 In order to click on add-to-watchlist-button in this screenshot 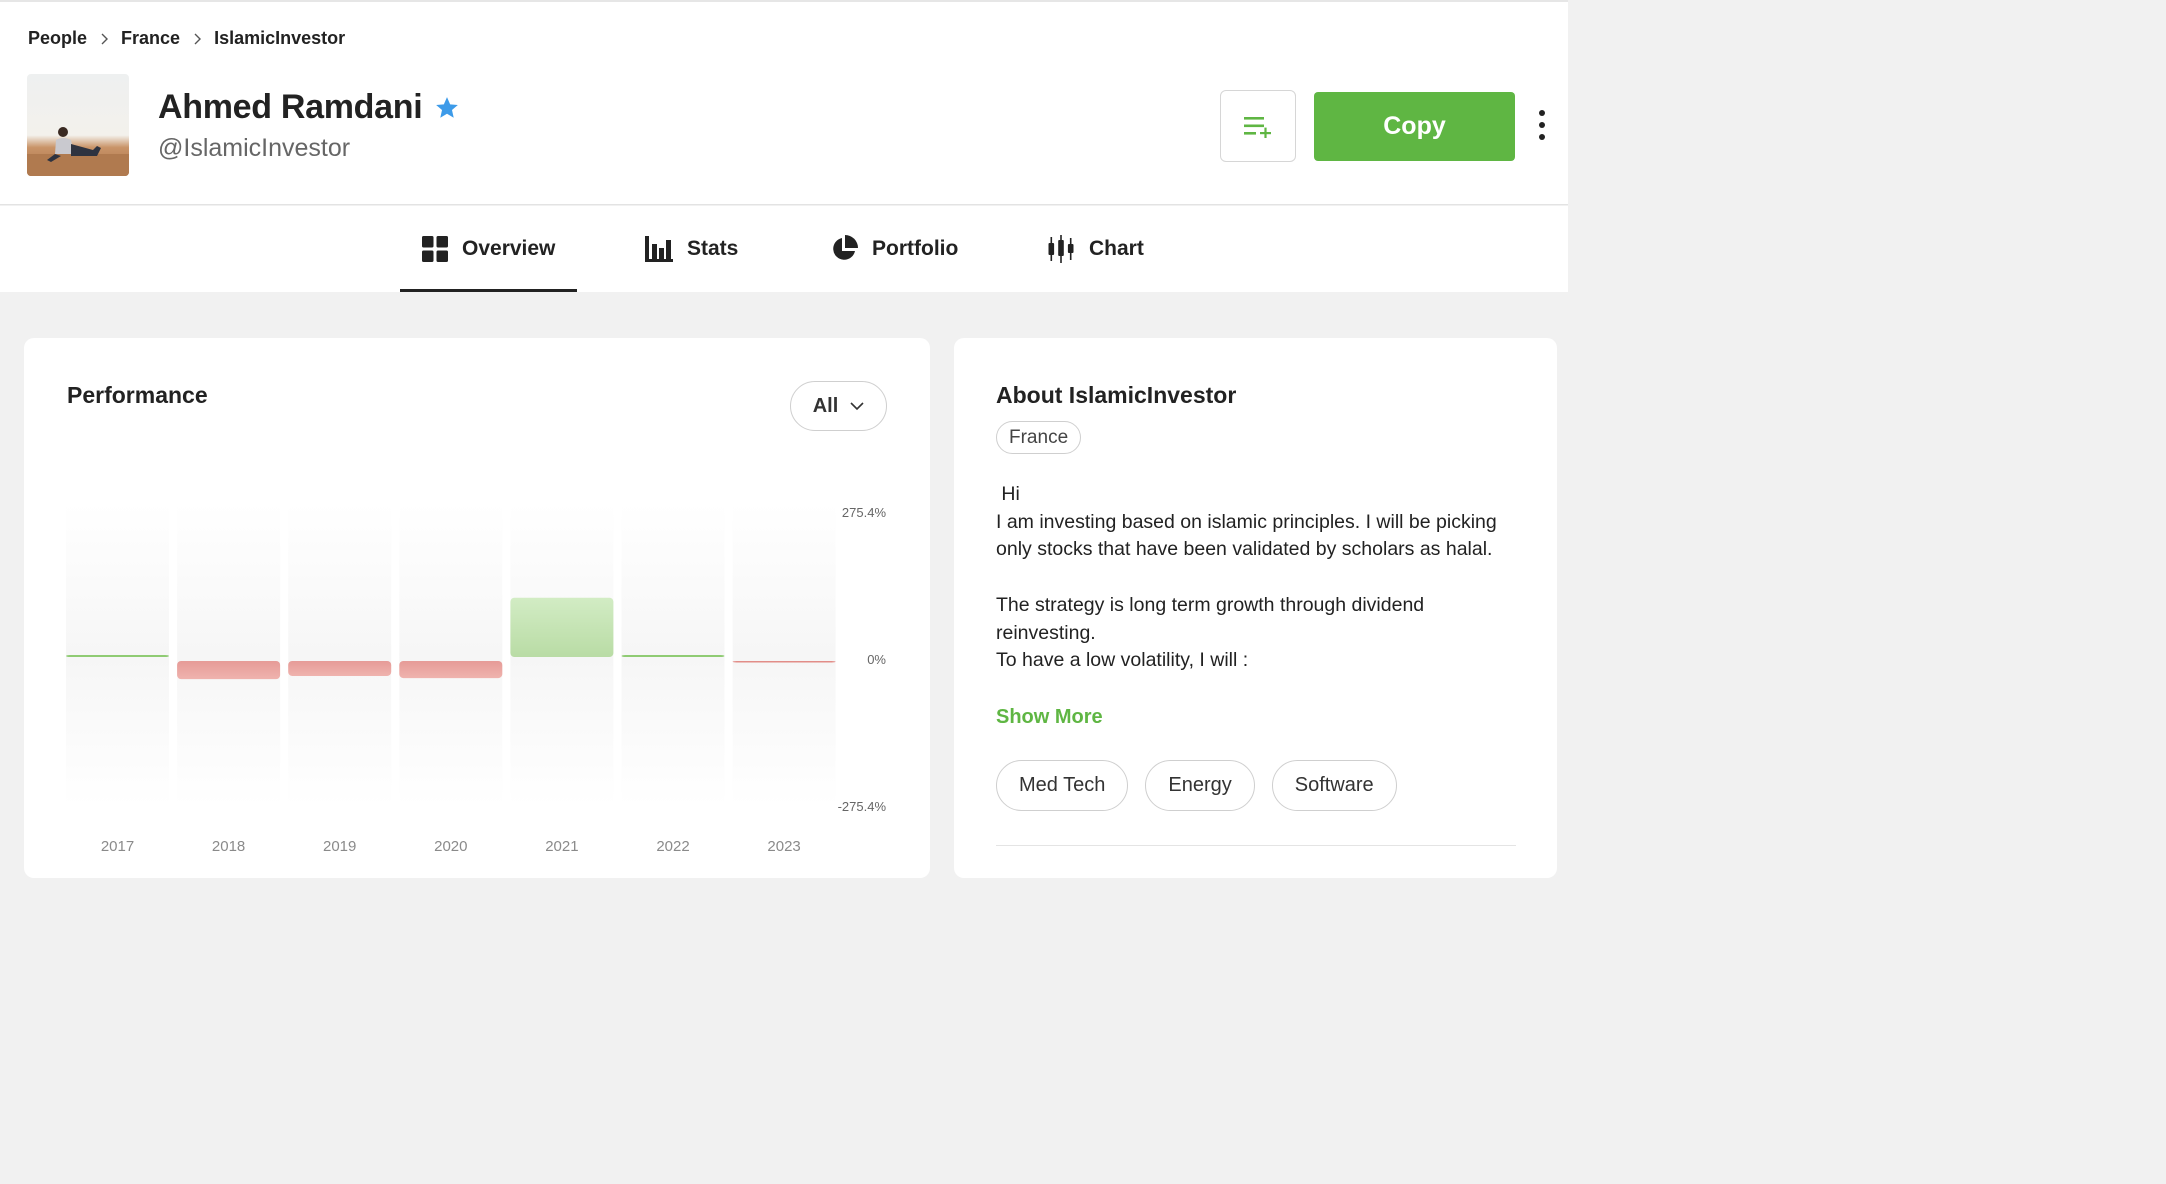, I will do `click(1258, 126)`.